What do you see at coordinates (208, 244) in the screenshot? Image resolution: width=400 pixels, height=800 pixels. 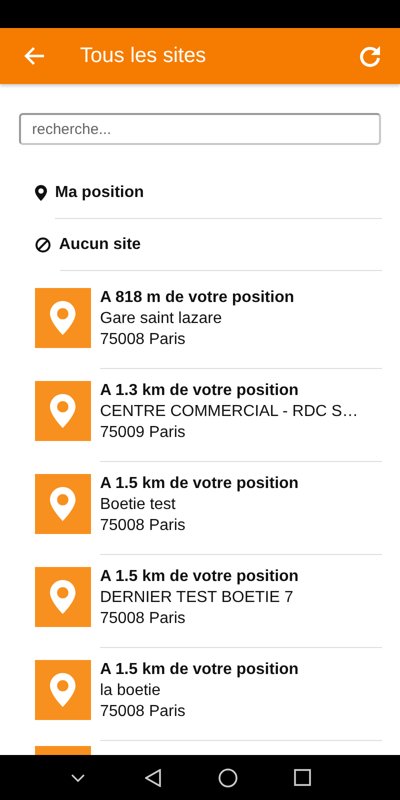 I see `list-option: Aucun site` at bounding box center [208, 244].